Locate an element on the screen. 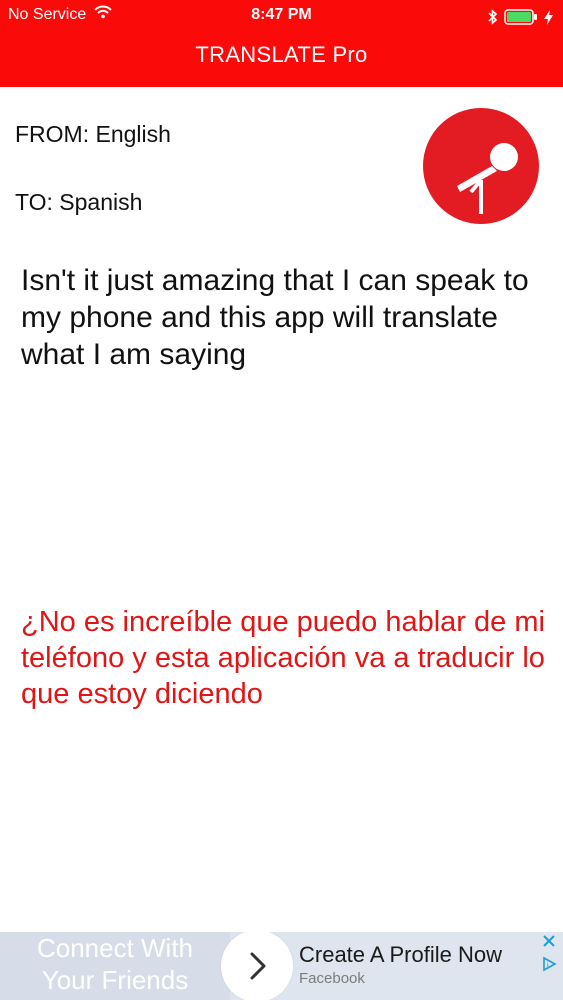 The width and height of the screenshot is (563, 1000). chevron-right-icon is located at coordinates (258, 966).